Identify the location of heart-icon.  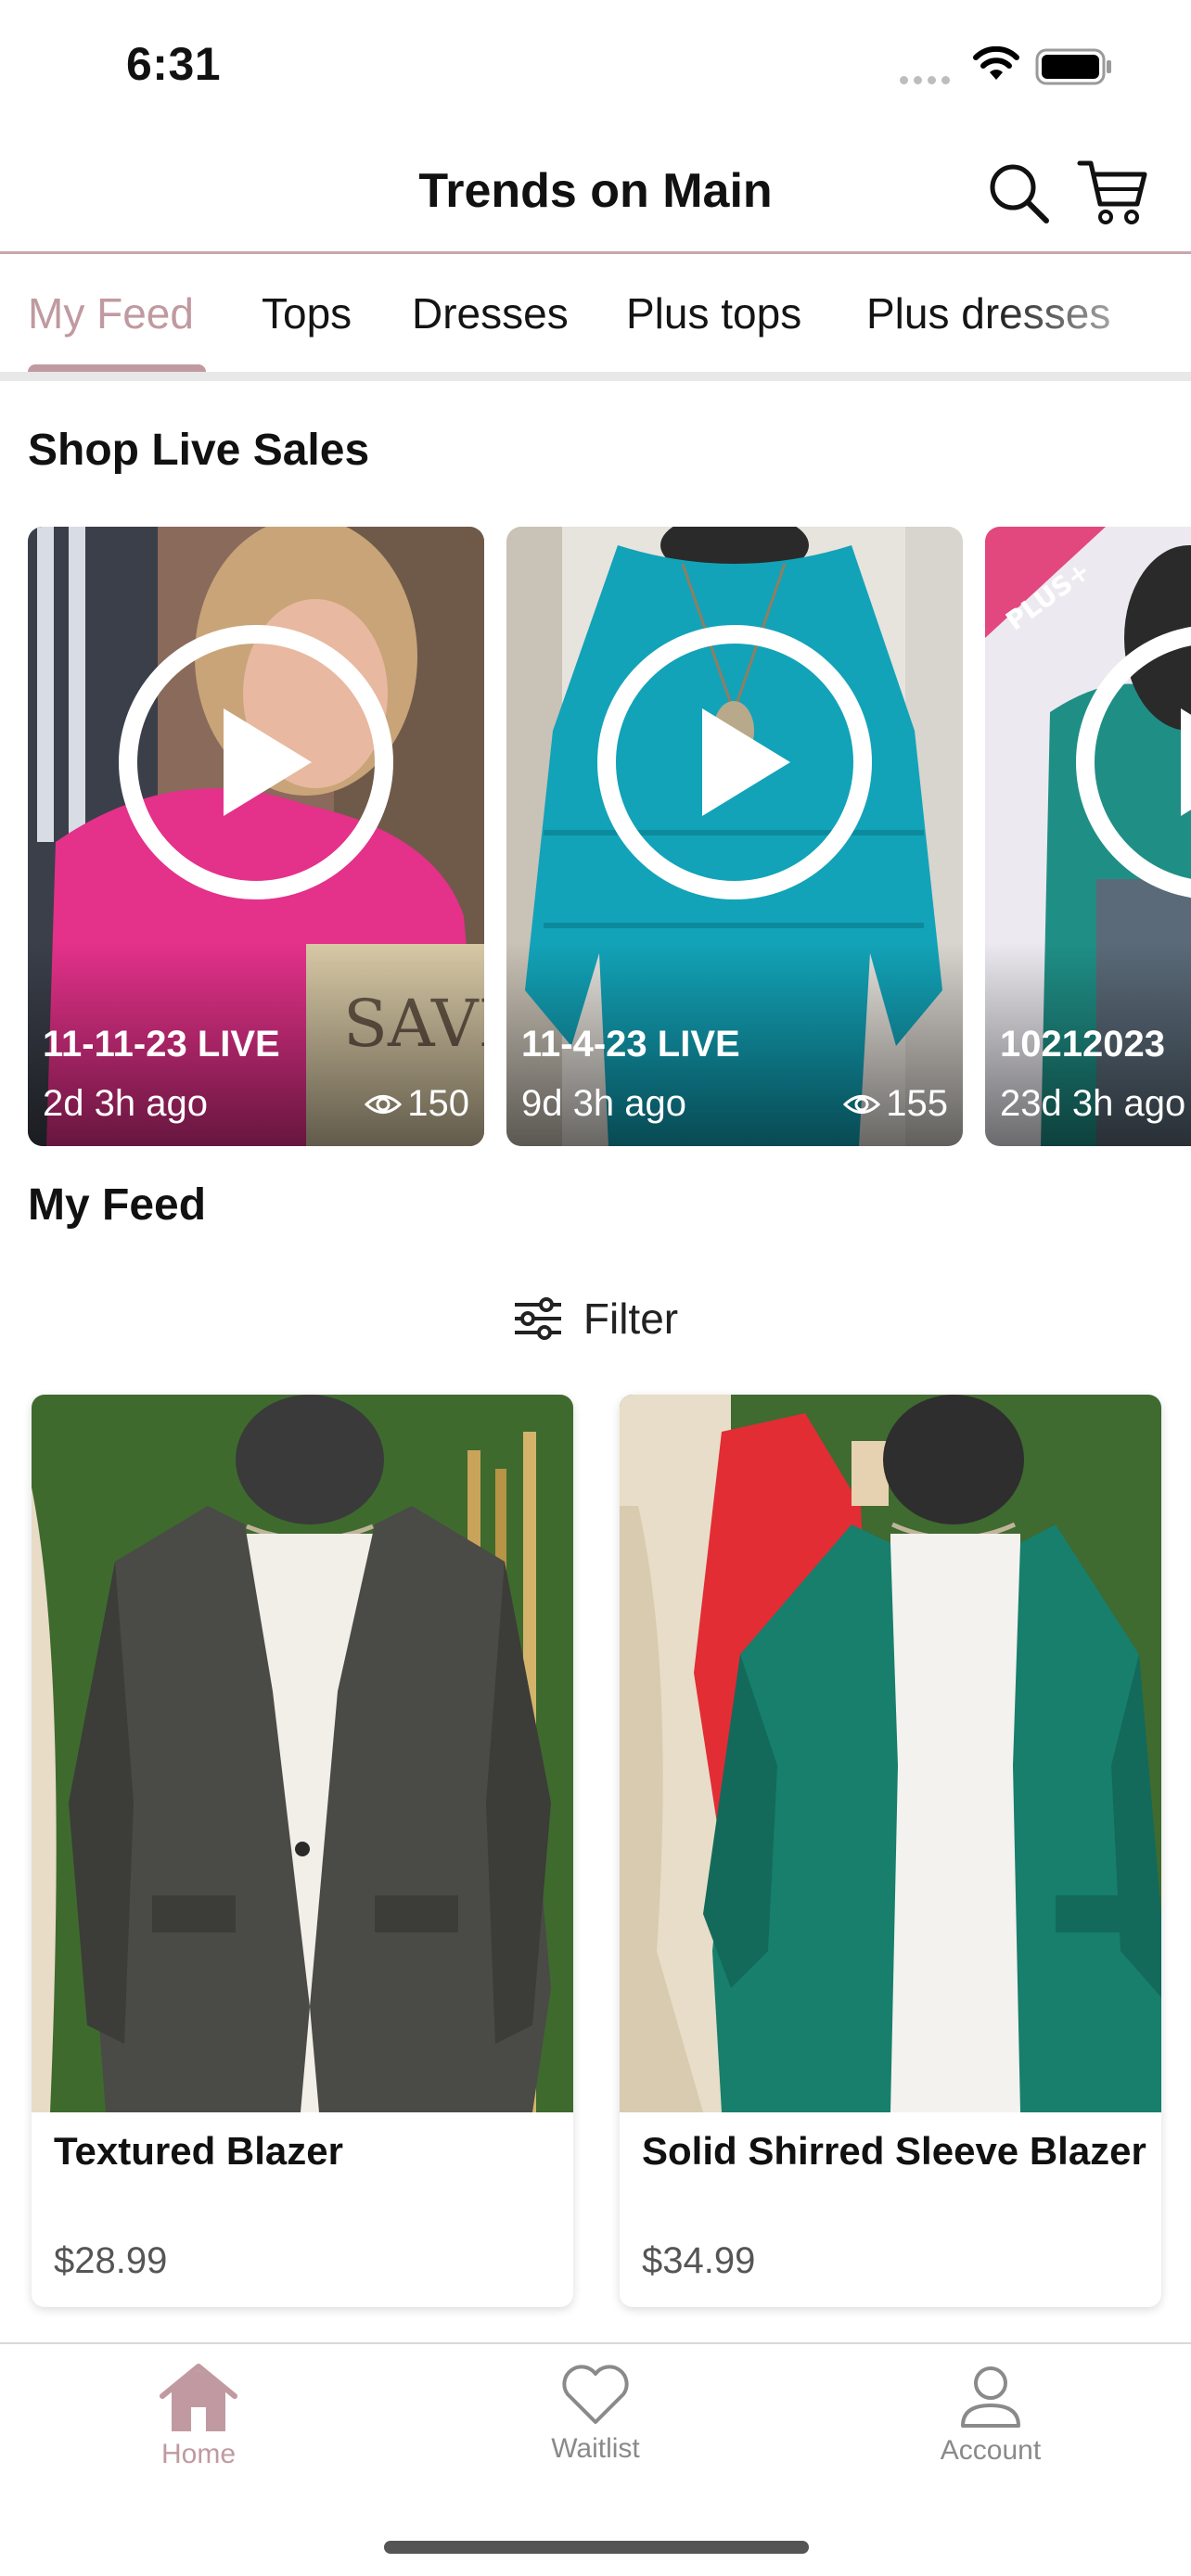
(595, 2394).